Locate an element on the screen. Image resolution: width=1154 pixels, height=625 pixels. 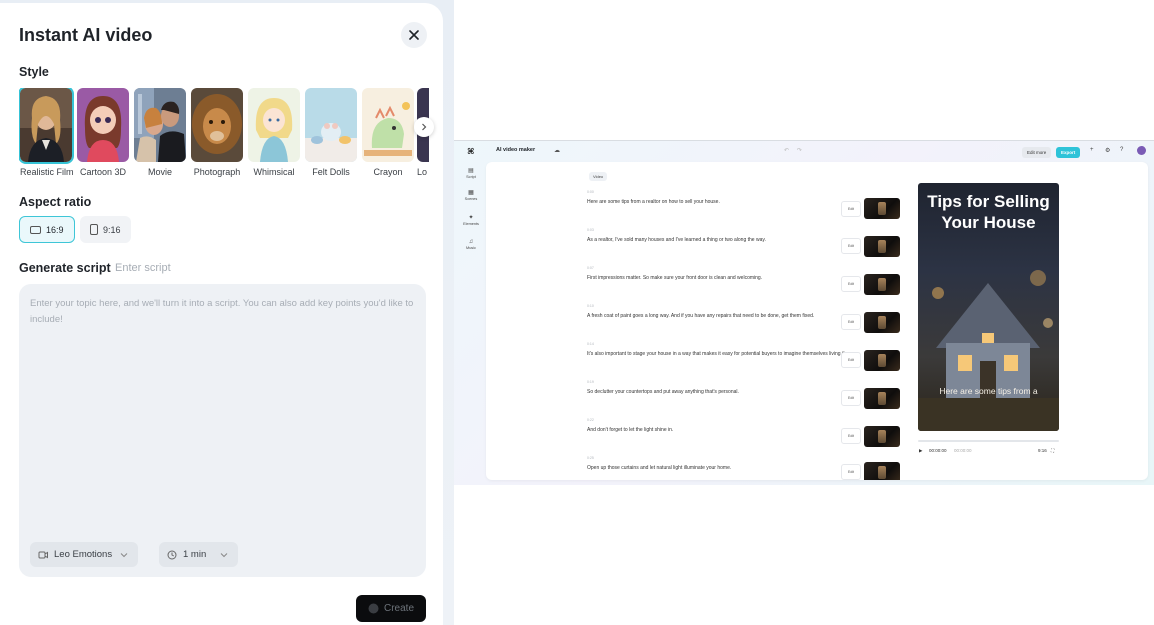
create-label: Create is located at coordinates (398, 608).